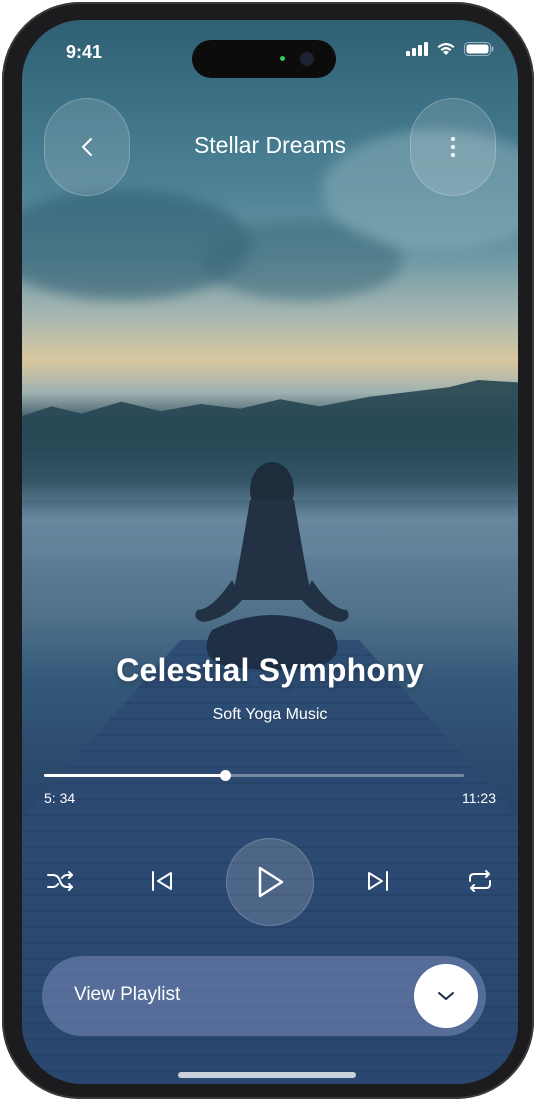 Image resolution: width=536 pixels, height=1101 pixels. I want to click on skip-previous-icon, so click(162, 881).